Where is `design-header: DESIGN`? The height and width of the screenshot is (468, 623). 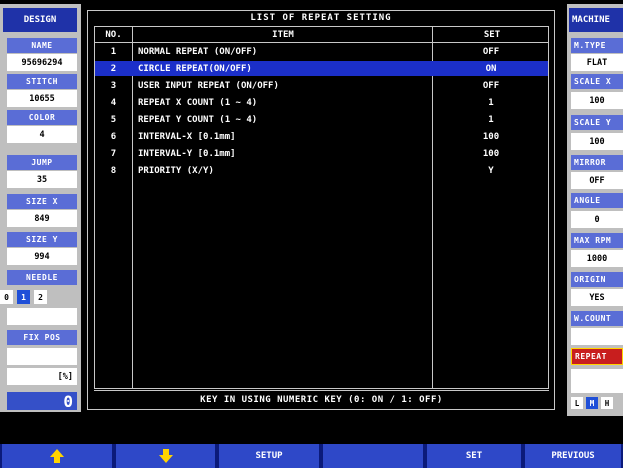
design-header: DESIGN is located at coordinates (40, 20).